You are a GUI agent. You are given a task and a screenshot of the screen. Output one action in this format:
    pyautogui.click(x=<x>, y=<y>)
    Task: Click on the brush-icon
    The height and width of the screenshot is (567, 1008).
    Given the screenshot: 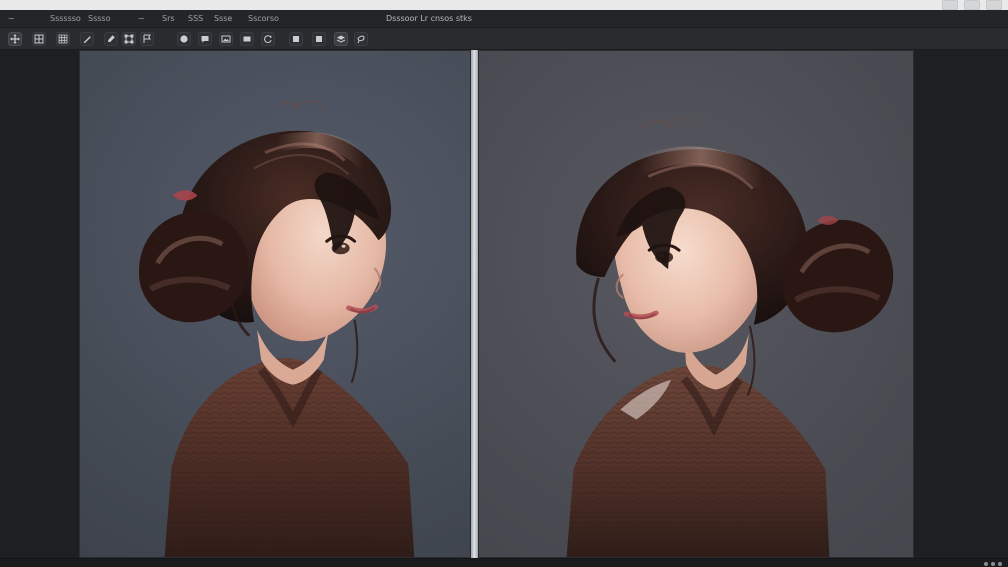 What is the action you would take?
    pyautogui.click(x=111, y=39)
    